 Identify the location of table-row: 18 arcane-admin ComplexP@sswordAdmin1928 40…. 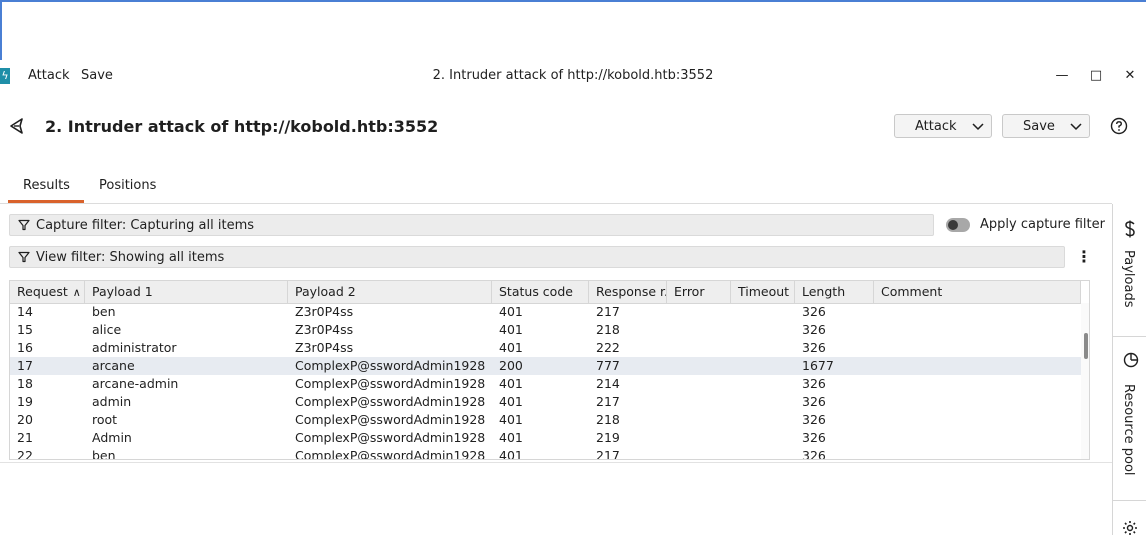
(545, 384).